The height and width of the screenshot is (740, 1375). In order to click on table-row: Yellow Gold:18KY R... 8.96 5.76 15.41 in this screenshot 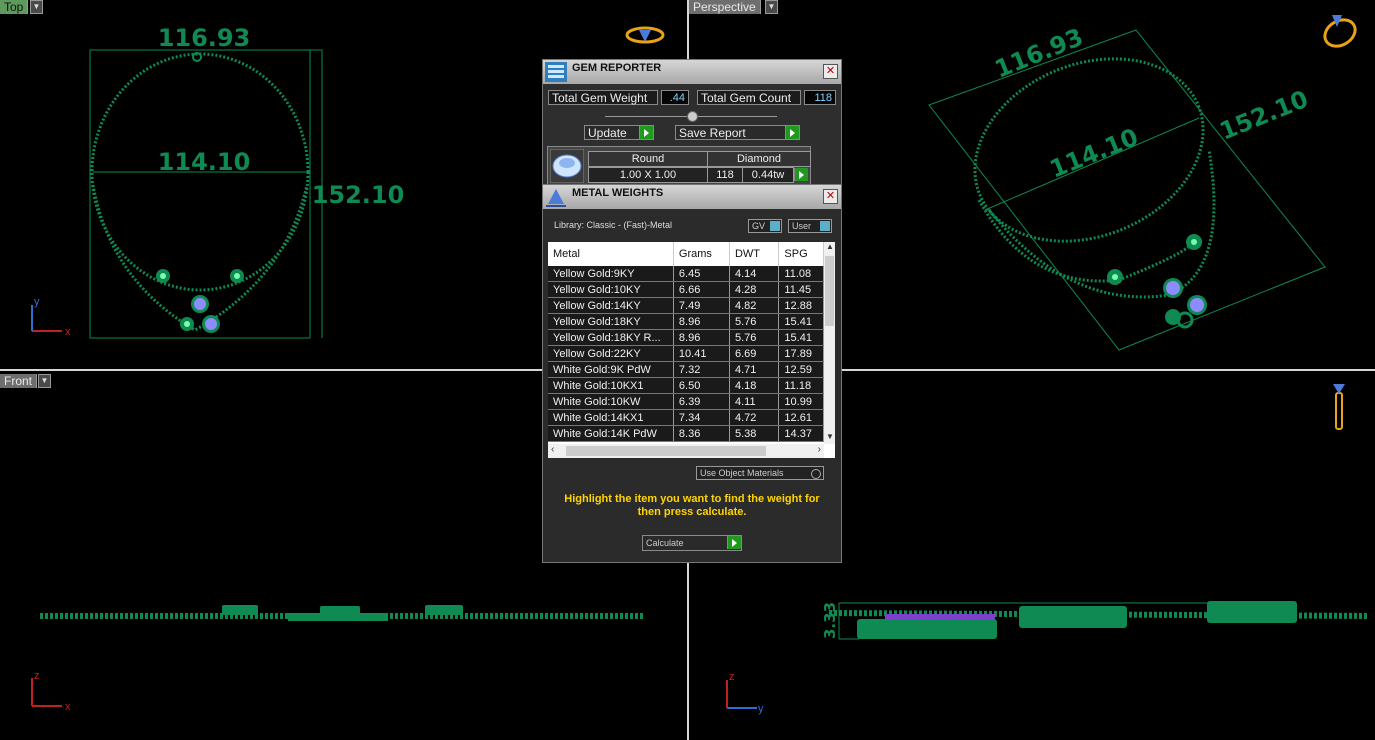, I will do `click(686, 337)`.